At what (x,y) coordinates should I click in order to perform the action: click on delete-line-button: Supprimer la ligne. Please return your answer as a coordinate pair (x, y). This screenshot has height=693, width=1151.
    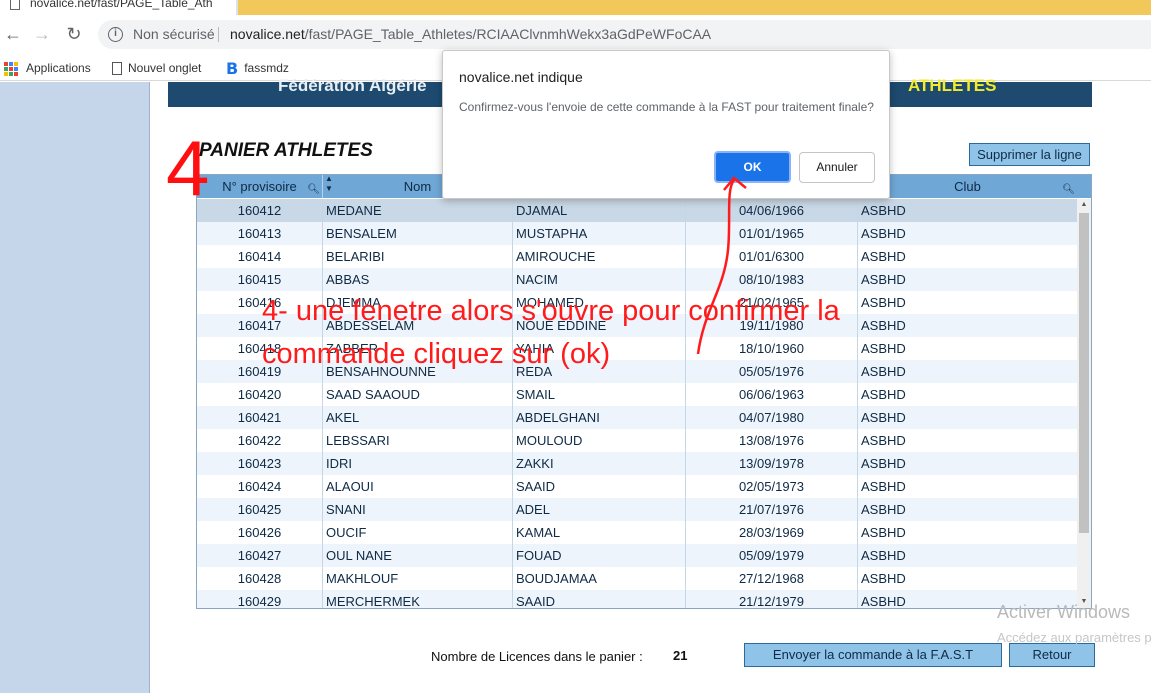
    Looking at the image, I should click on (1029, 154).